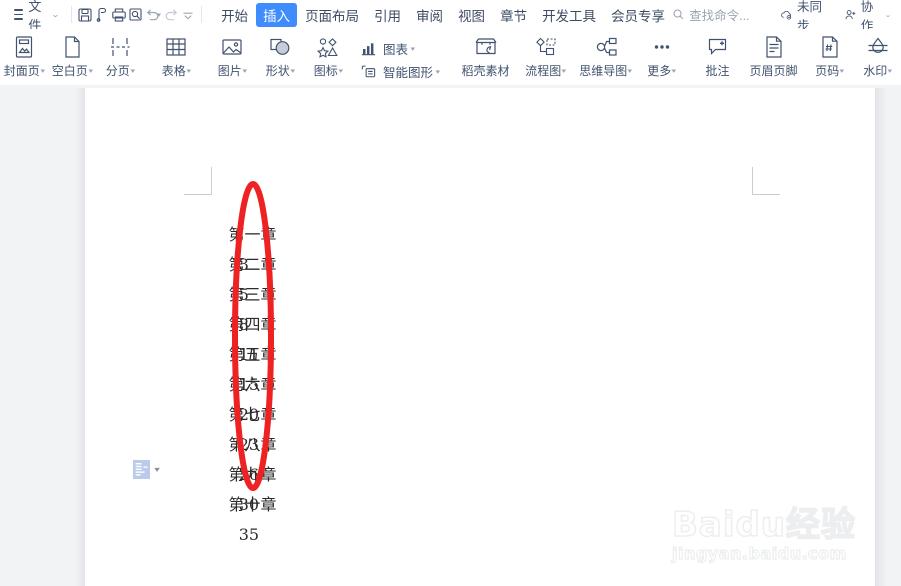  What do you see at coordinates (429, 15) in the screenshot?
I see `tab-review: 审阅` at bounding box center [429, 15].